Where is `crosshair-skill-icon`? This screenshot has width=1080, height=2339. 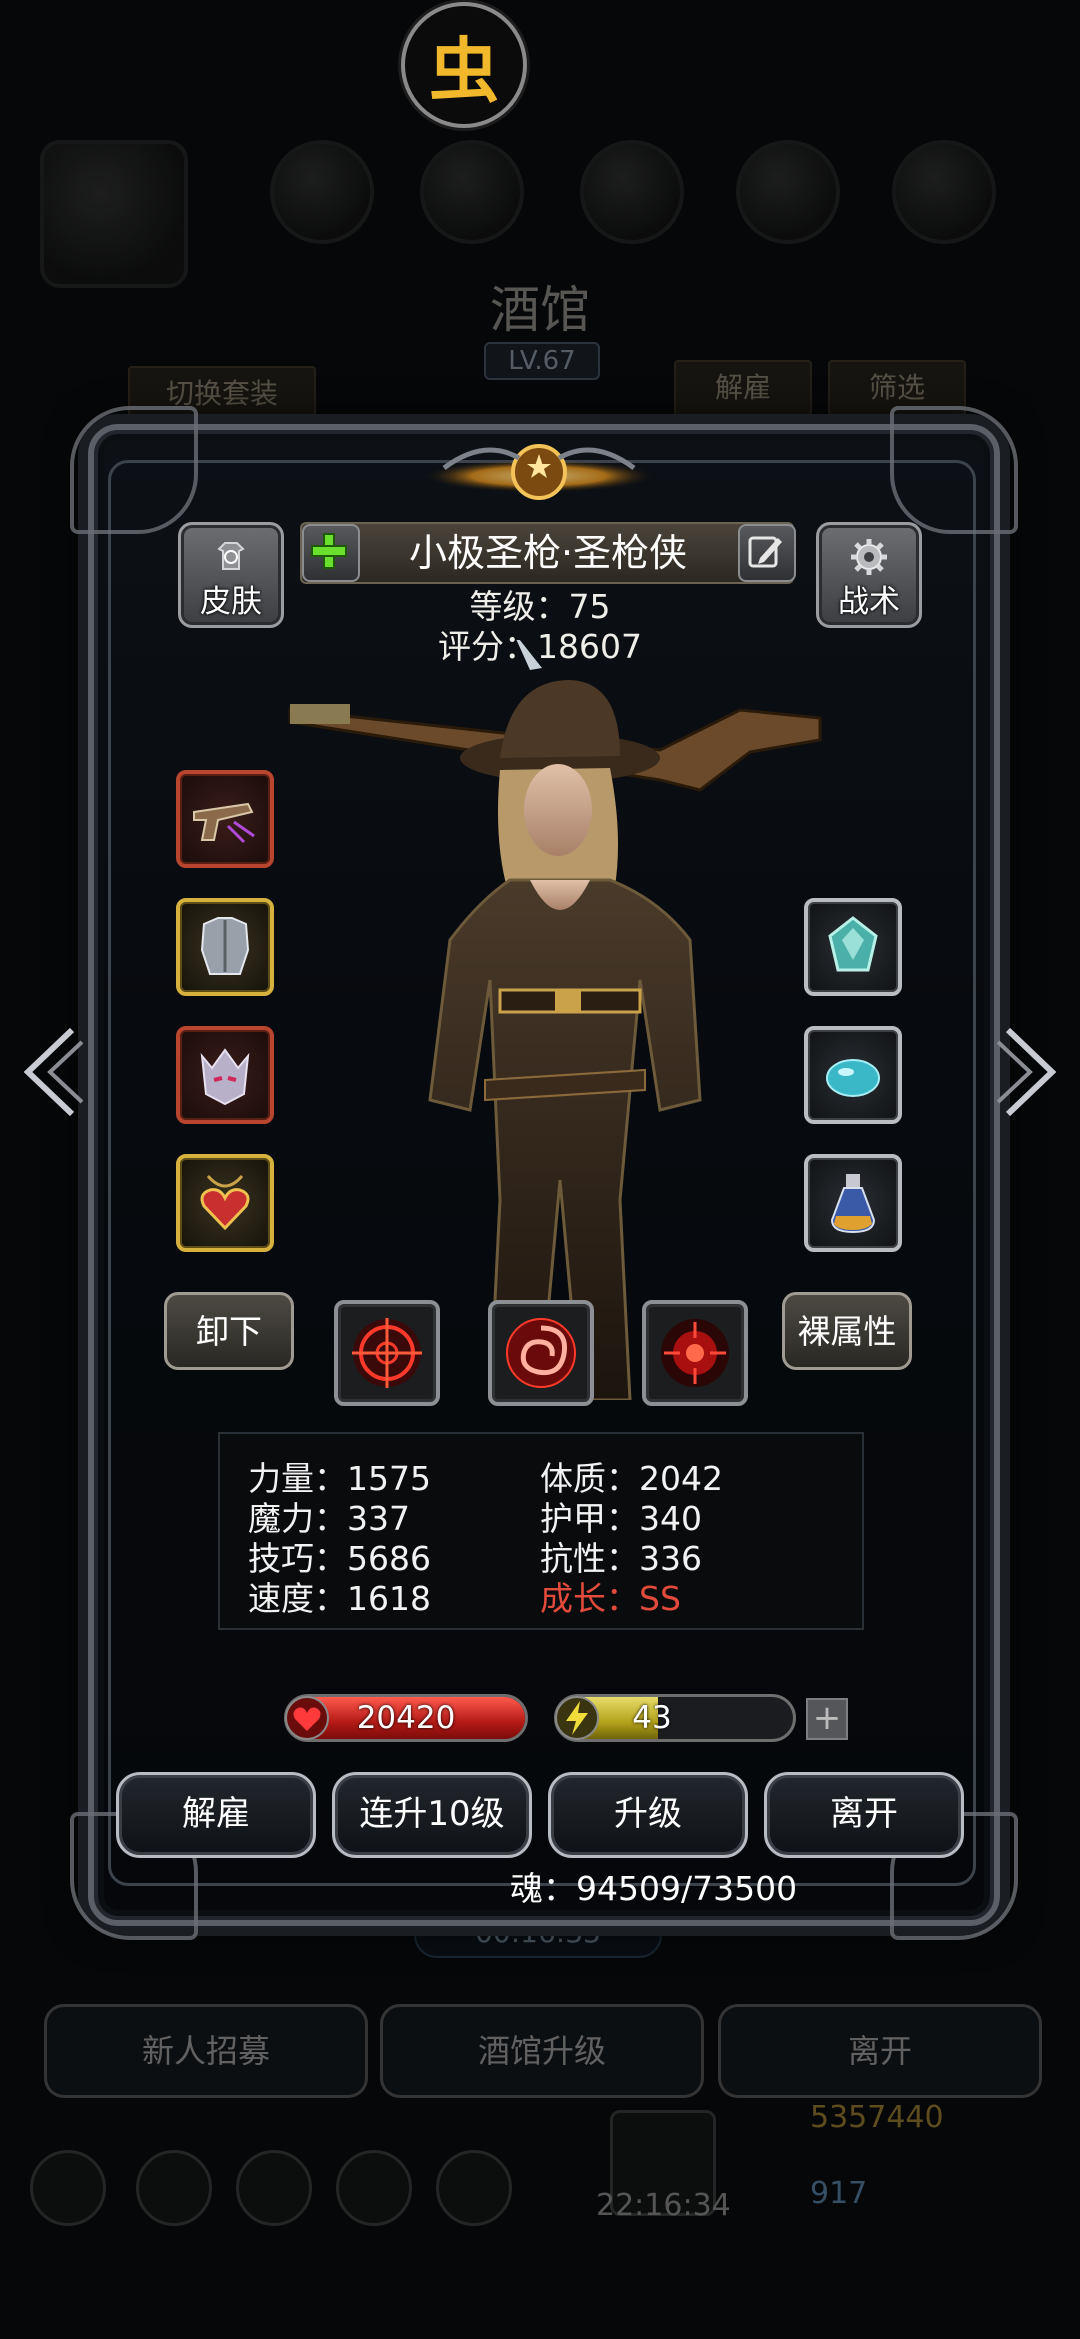 crosshair-skill-icon is located at coordinates (387, 1353).